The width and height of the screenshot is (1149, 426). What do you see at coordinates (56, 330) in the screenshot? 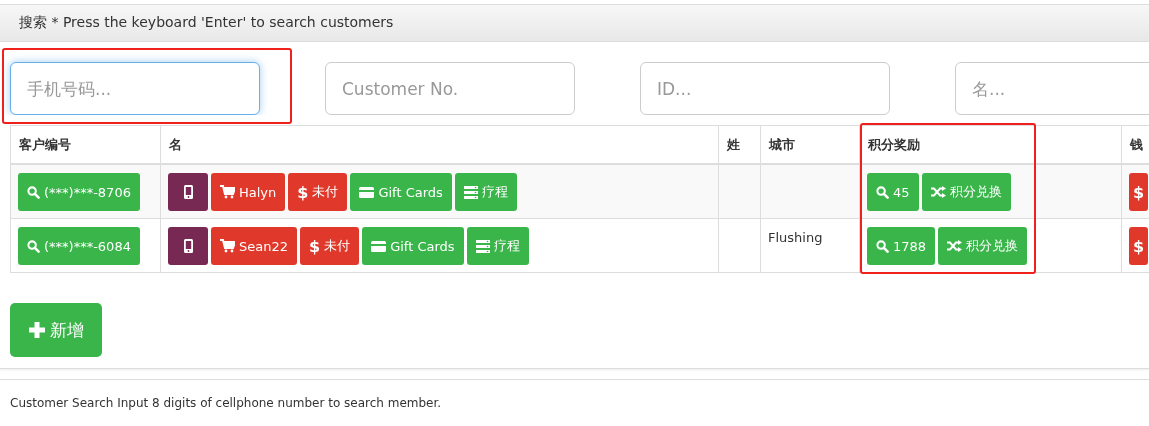
I see `add-button: 新增` at bounding box center [56, 330].